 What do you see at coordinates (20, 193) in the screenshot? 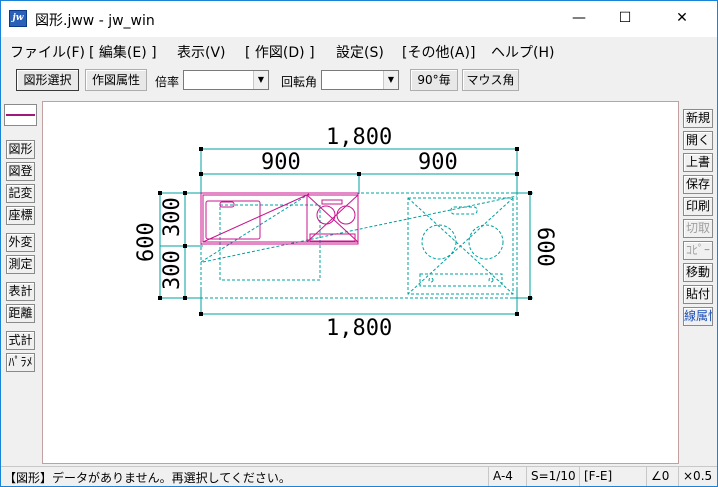
I see `left-button-symbol-change: 記変` at bounding box center [20, 193].